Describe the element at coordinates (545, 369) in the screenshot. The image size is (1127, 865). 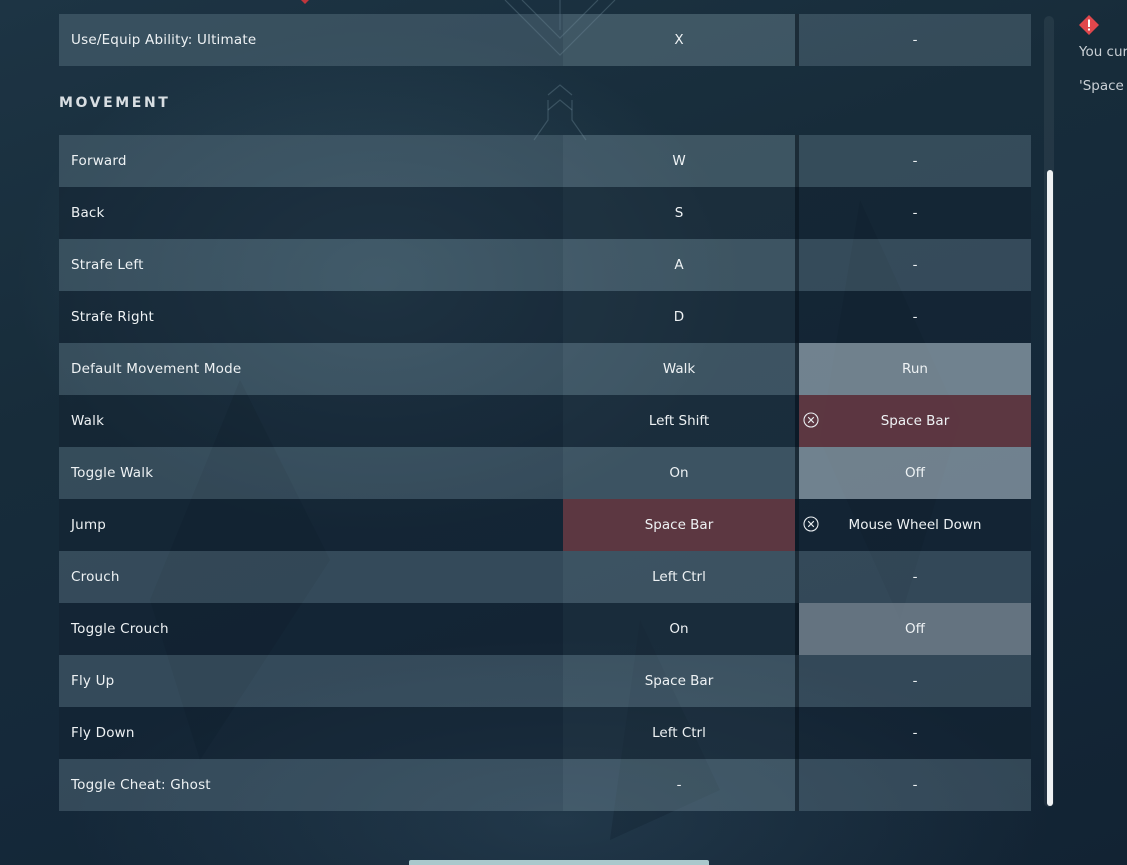
I see `keybind-row-default-movement-mode: Default Movement Mode Walk Run` at that location.